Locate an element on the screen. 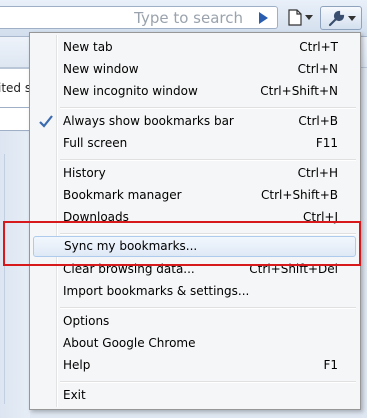 The height and width of the screenshot is (418, 367). menu-item-new-window: New window Ctrl+N is located at coordinates (195, 69).